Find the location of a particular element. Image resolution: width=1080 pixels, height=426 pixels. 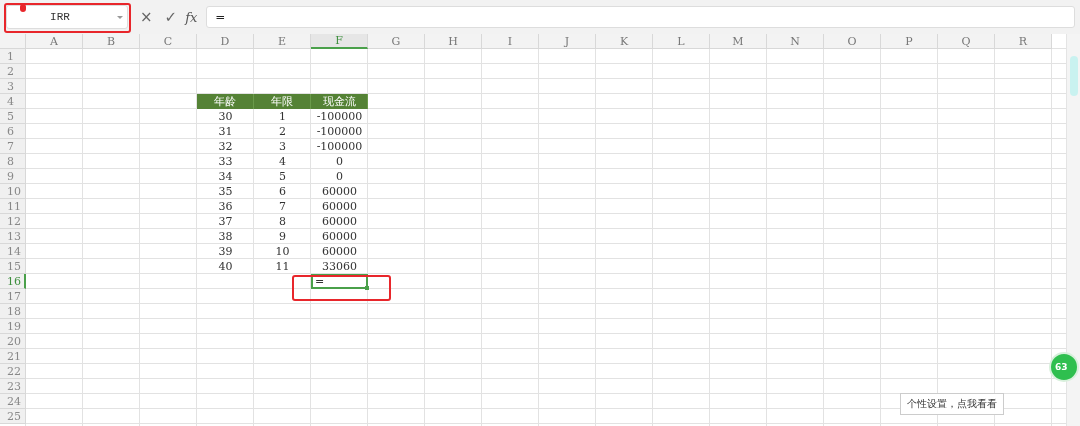

row-header: 24 is located at coordinates (13, 401).